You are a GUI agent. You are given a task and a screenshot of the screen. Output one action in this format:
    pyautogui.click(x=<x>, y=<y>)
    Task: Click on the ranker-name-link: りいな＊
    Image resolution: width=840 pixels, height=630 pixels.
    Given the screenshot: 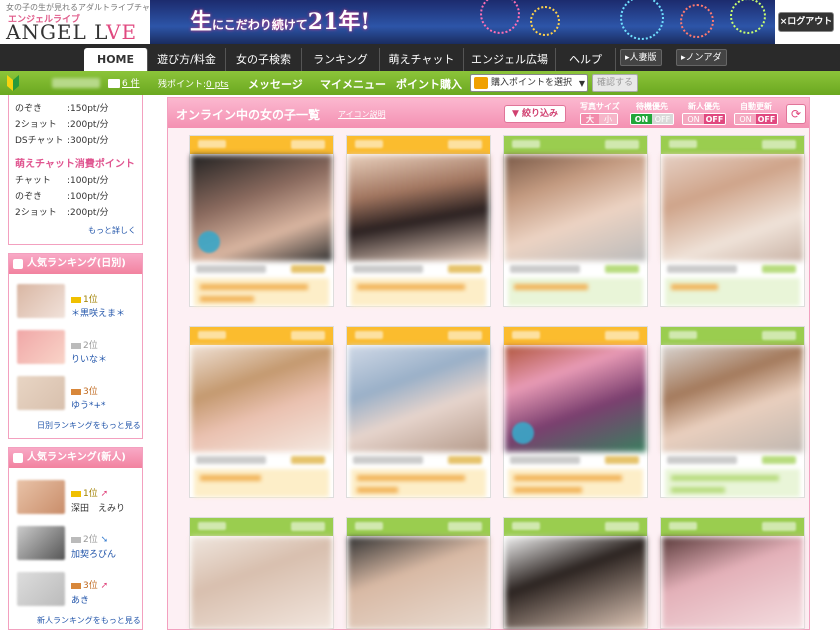 What is the action you would take?
    pyautogui.click(x=89, y=358)
    